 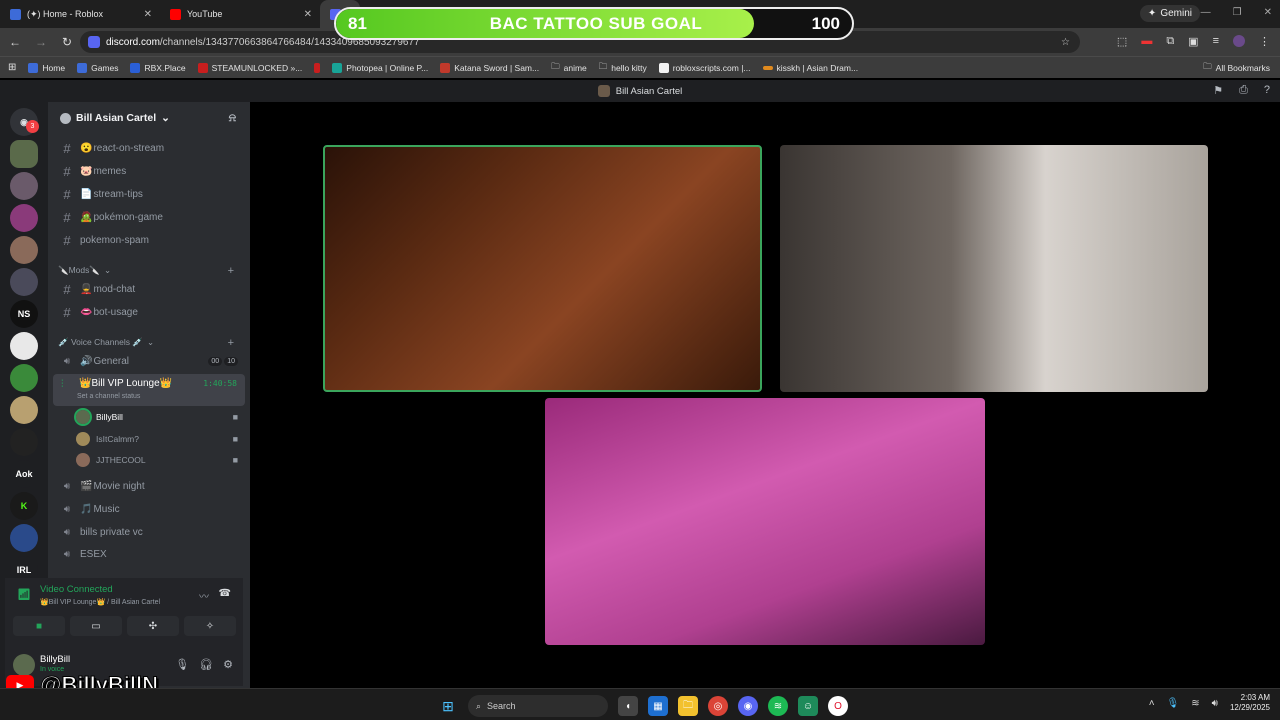 I want to click on channel-pokemon-game: # 🧟 pokémon-game, so click(x=150, y=217).